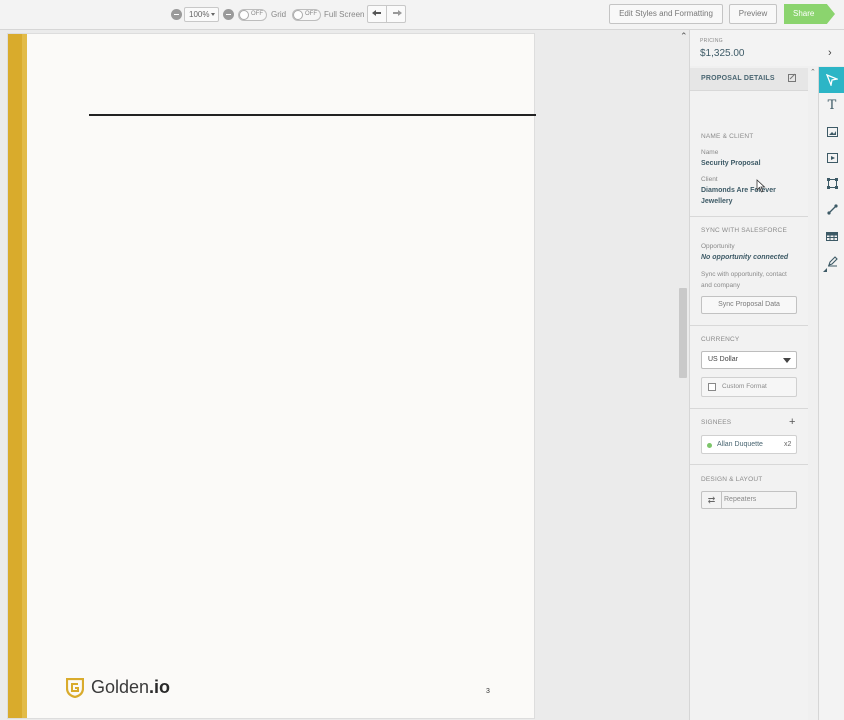  What do you see at coordinates (723, 359) in the screenshot?
I see `currency-selected: US Dollar` at bounding box center [723, 359].